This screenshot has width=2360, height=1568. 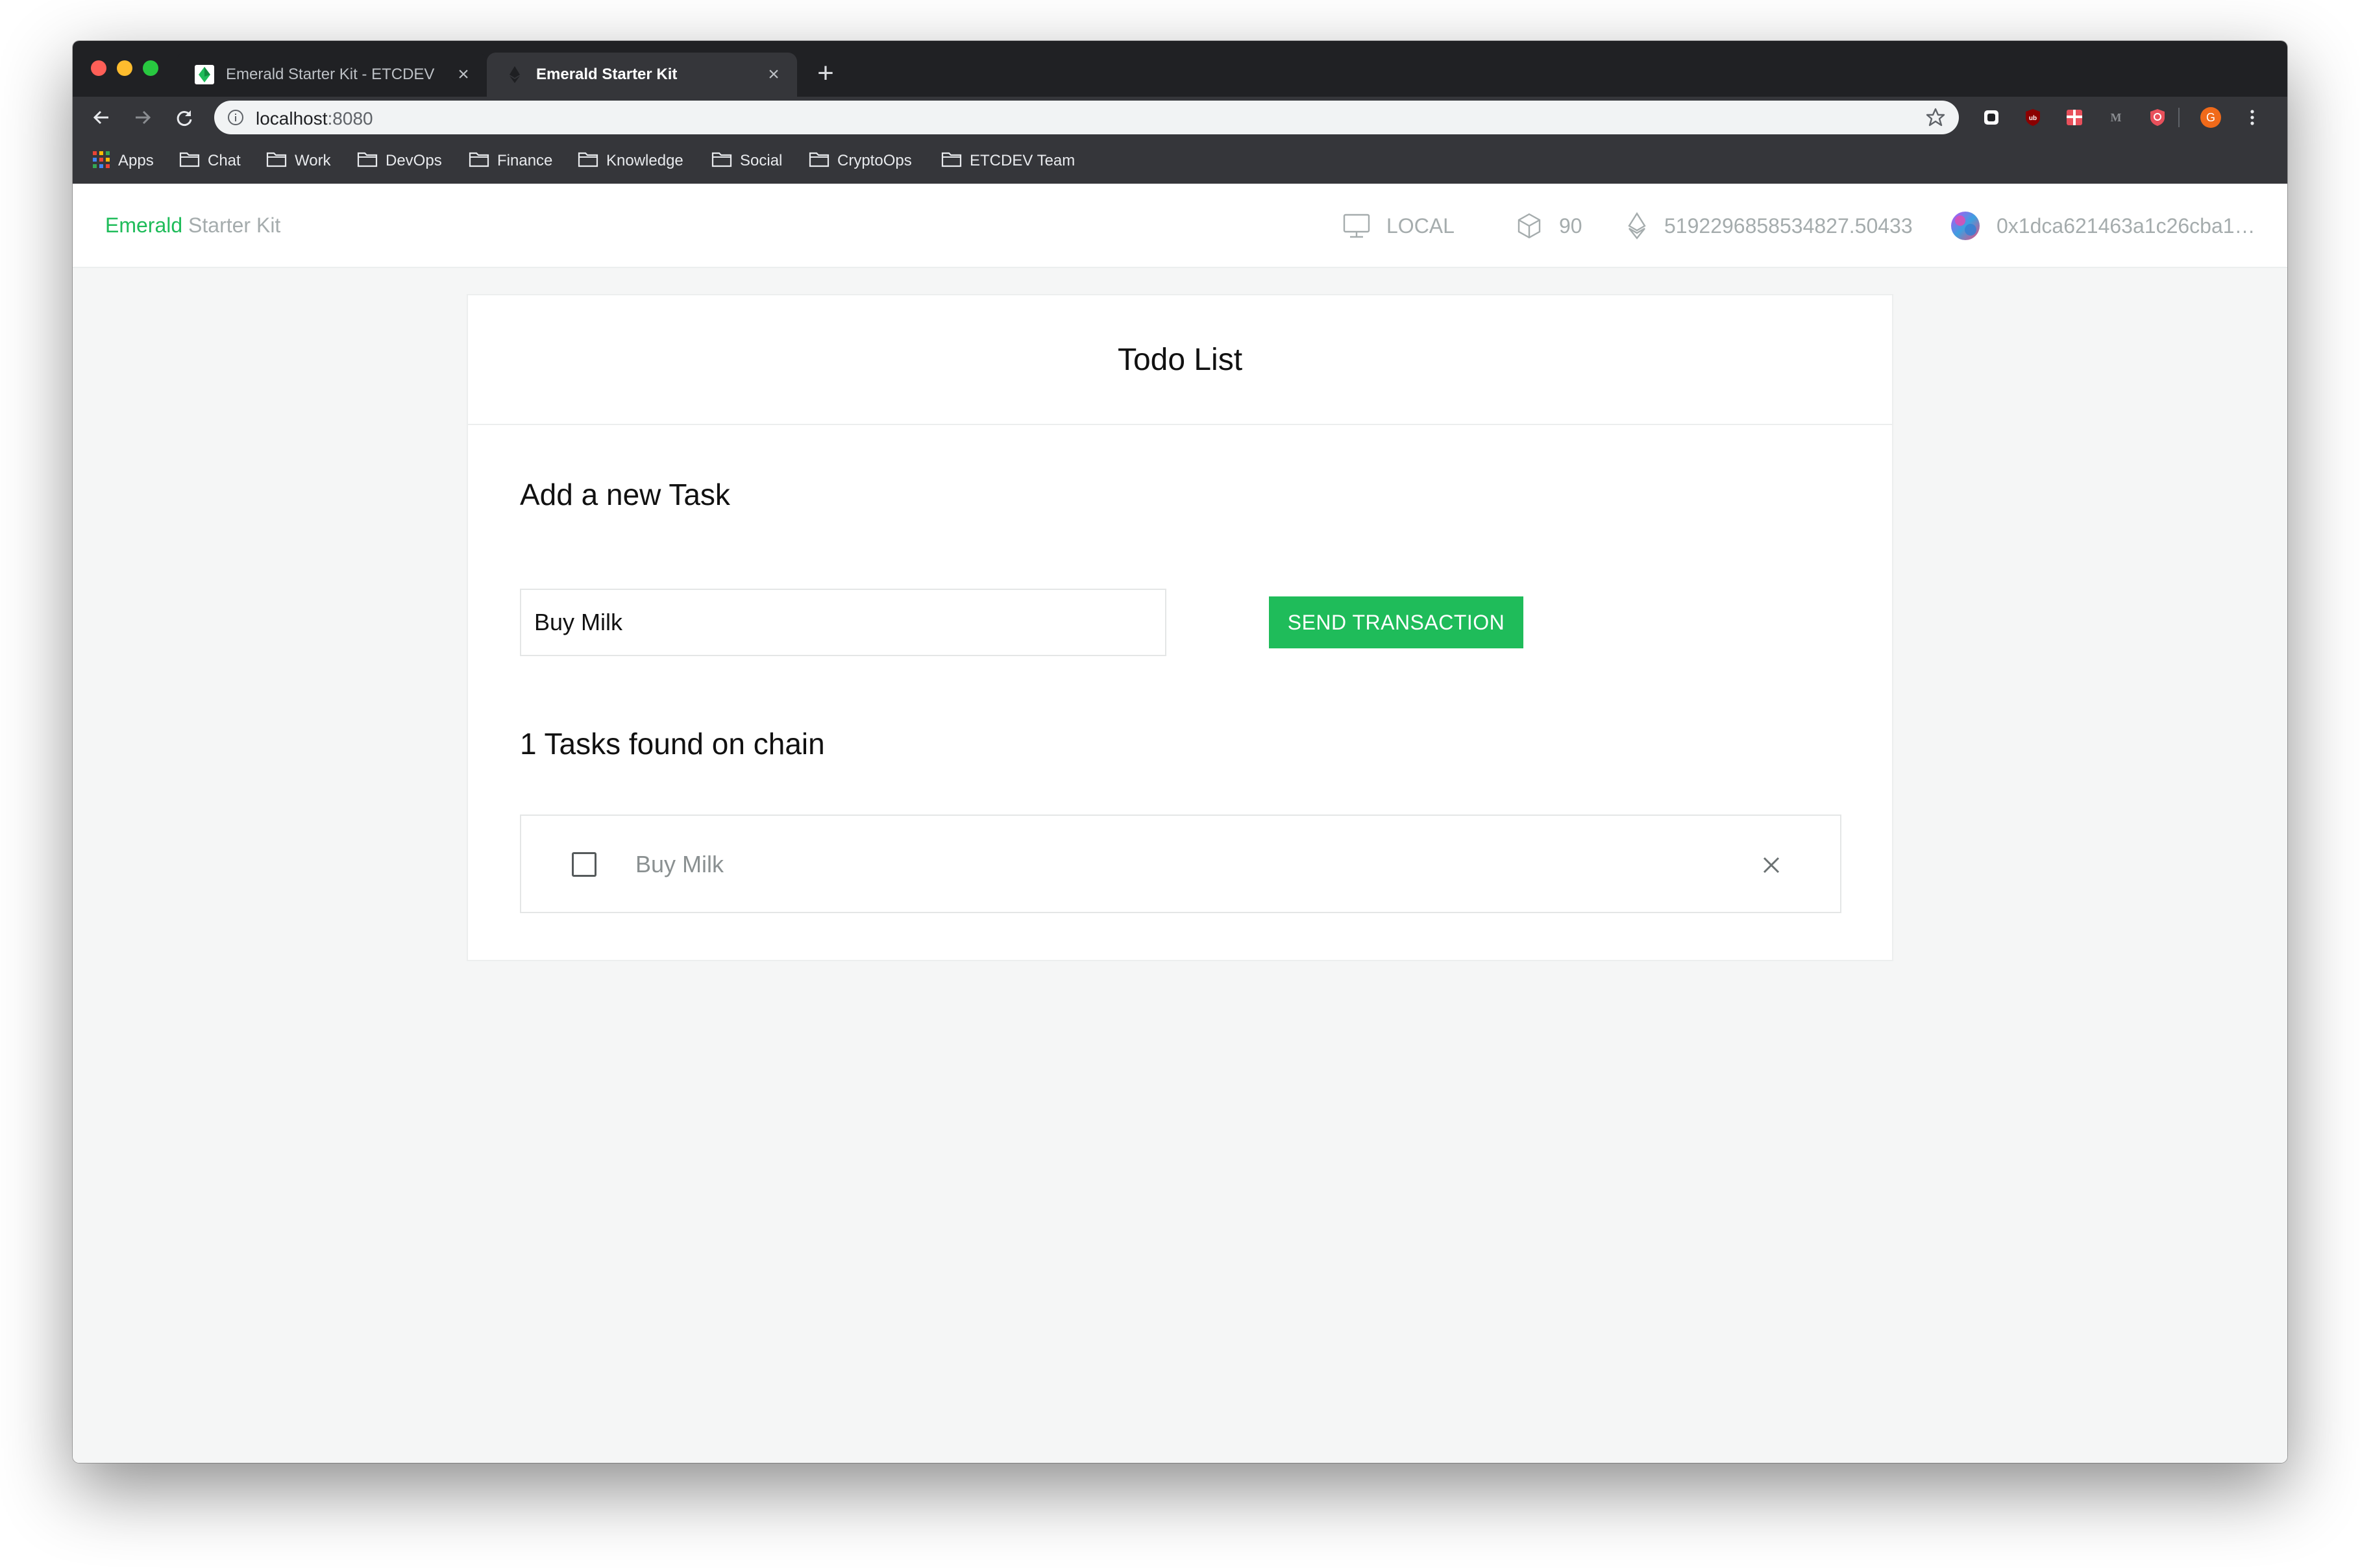 What do you see at coordinates (860, 161) in the screenshot?
I see `bookmark-folder-cryptoops: CryptoOps` at bounding box center [860, 161].